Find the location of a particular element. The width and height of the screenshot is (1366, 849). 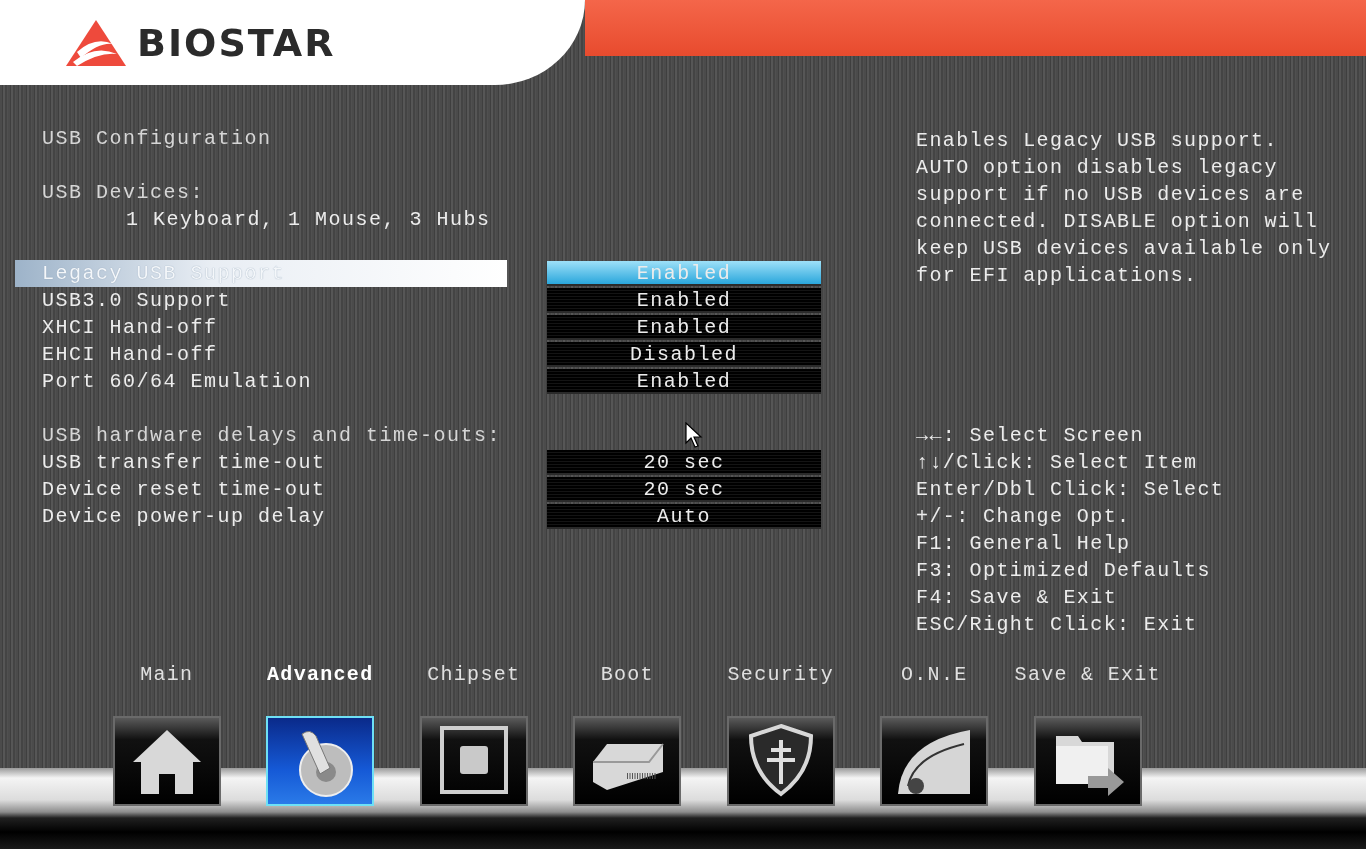

menu-tab: Save & Exit is located at coordinates (1087, 675).